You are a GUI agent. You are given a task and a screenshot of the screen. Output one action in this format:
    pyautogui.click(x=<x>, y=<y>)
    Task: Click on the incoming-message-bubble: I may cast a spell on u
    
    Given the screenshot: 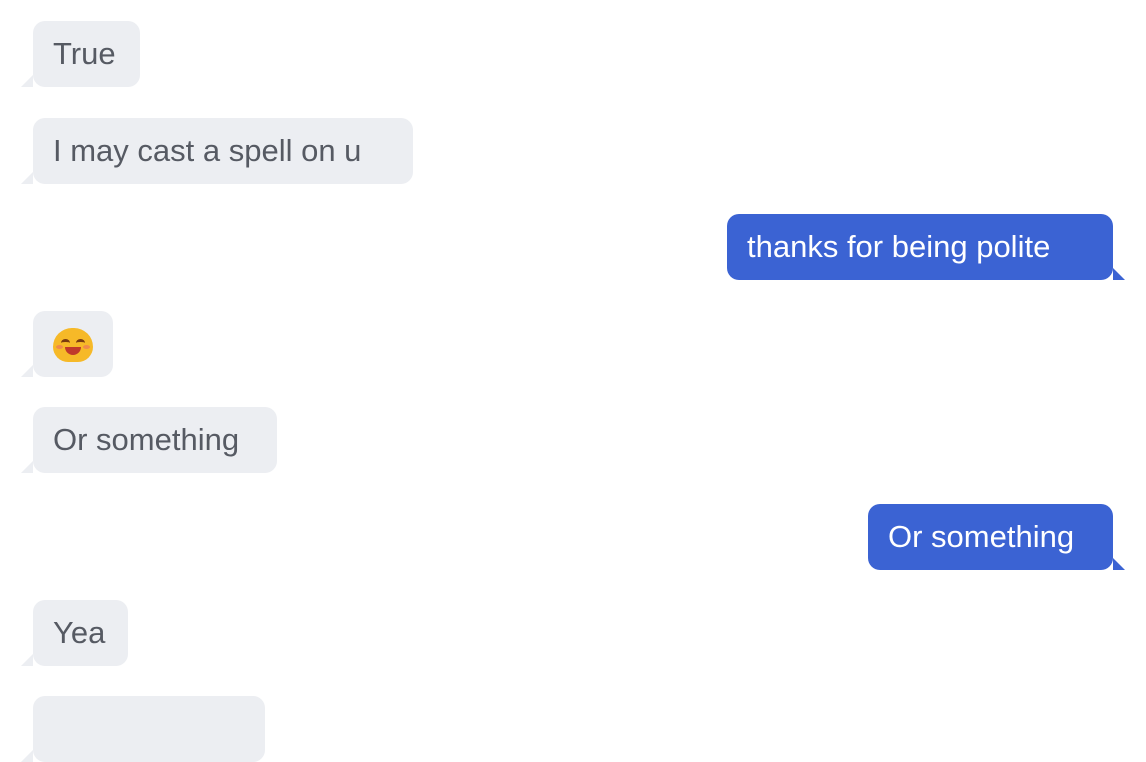 What is the action you would take?
    pyautogui.click(x=217, y=151)
    